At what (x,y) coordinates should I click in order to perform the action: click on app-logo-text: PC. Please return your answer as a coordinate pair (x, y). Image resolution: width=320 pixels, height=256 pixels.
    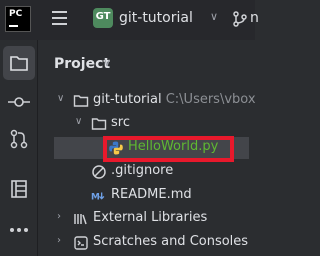
    Looking at the image, I should click on (16, 14).